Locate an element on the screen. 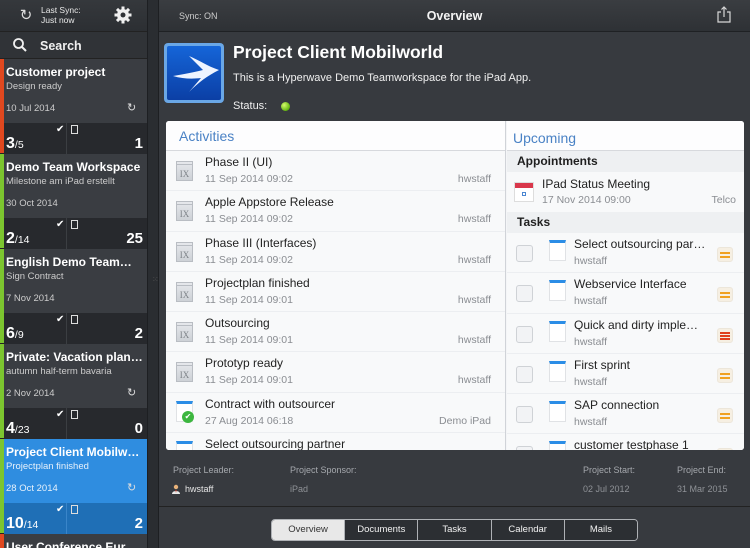 This screenshot has height=548, width=750. hyperwave-logo-icon is located at coordinates (196, 74).